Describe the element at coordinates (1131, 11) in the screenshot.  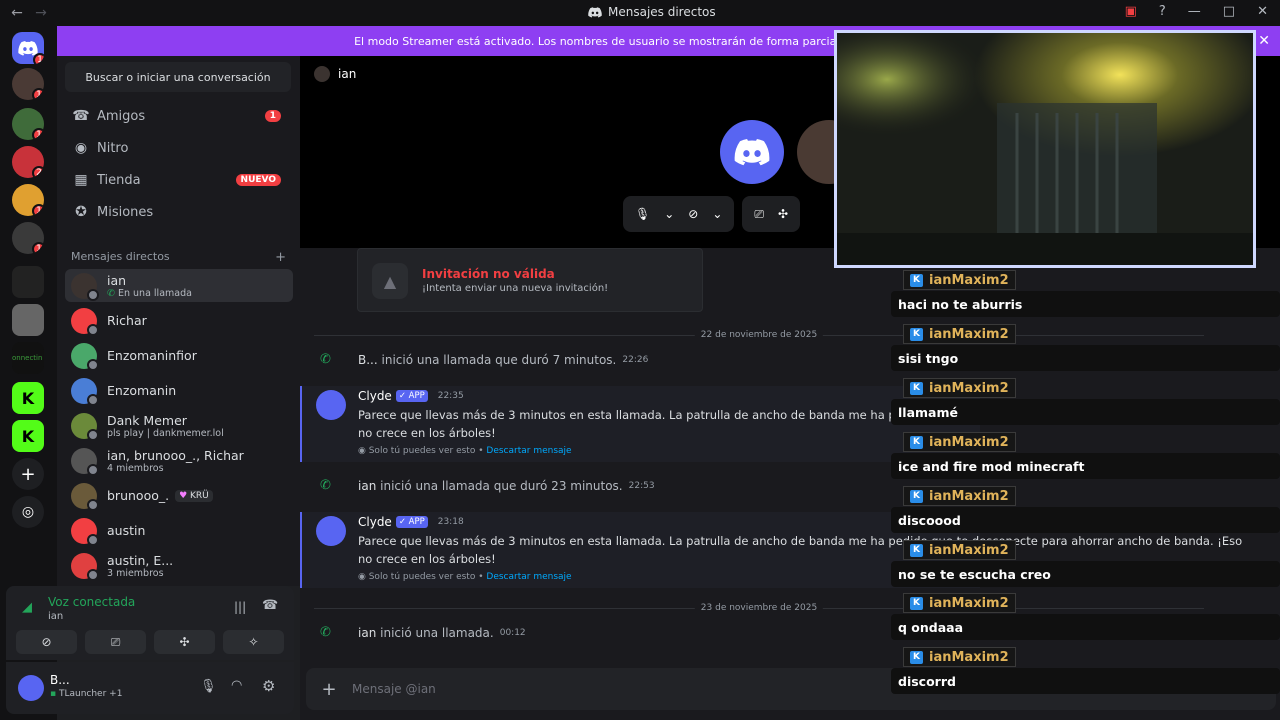
I see `inbox-icon: ▣` at that location.